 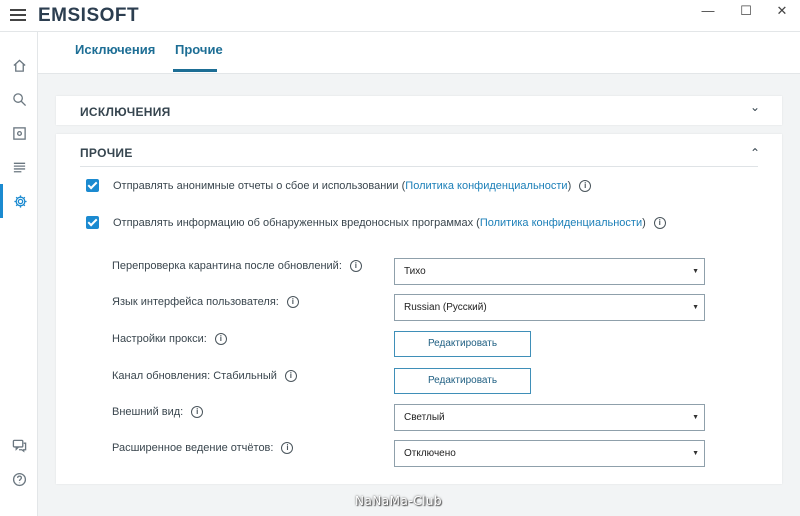 I want to click on malware-info-checkbox, so click(x=92, y=222).